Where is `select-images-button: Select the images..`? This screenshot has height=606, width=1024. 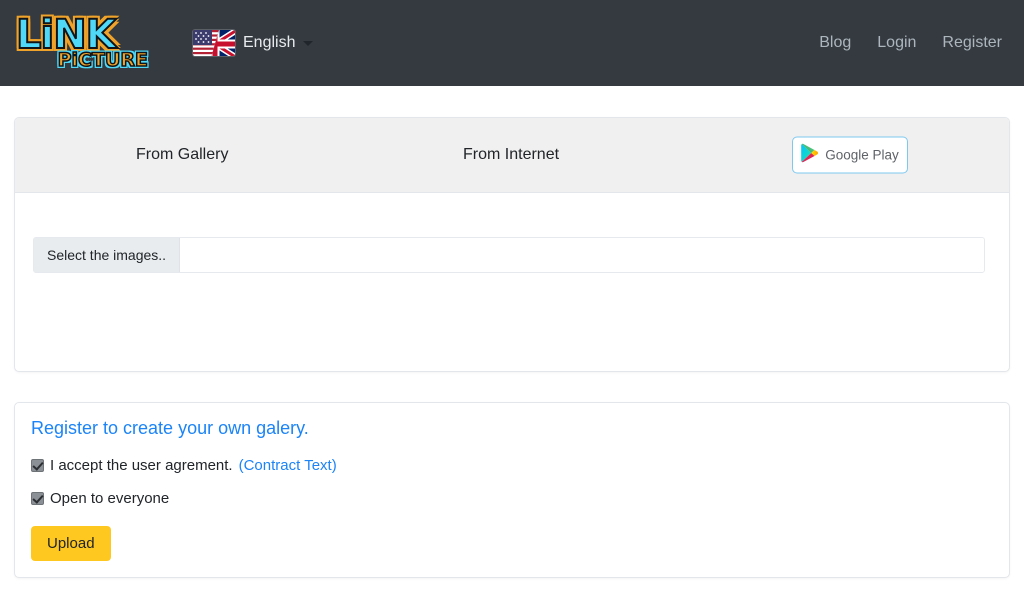 select-images-button: Select the images.. is located at coordinates (107, 255).